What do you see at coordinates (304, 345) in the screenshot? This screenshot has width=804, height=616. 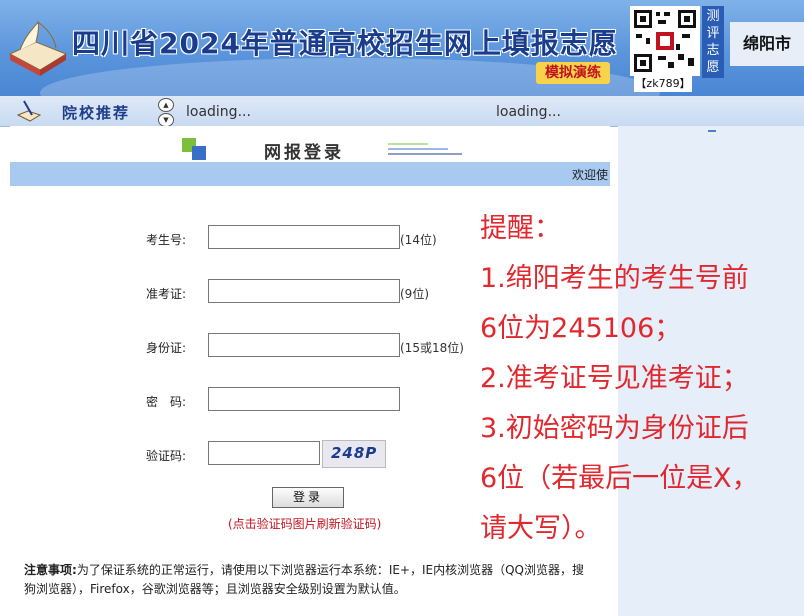 I see `id-card-input` at bounding box center [304, 345].